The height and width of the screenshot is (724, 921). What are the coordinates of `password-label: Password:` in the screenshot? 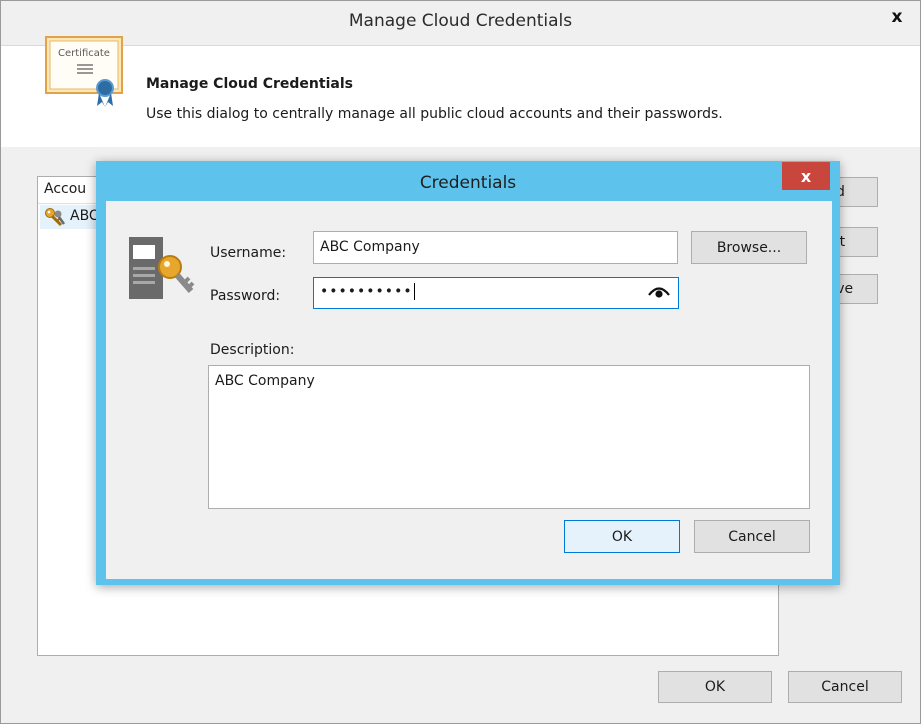 It's located at (245, 296).